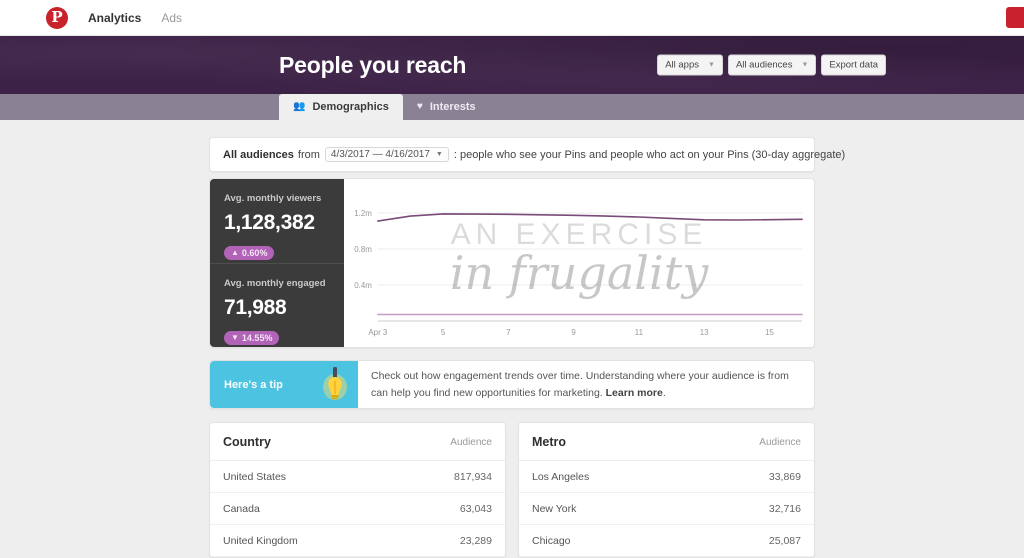 This screenshot has height=558, width=1024. I want to click on metric-label: Avg. monthly engaged, so click(275, 283).